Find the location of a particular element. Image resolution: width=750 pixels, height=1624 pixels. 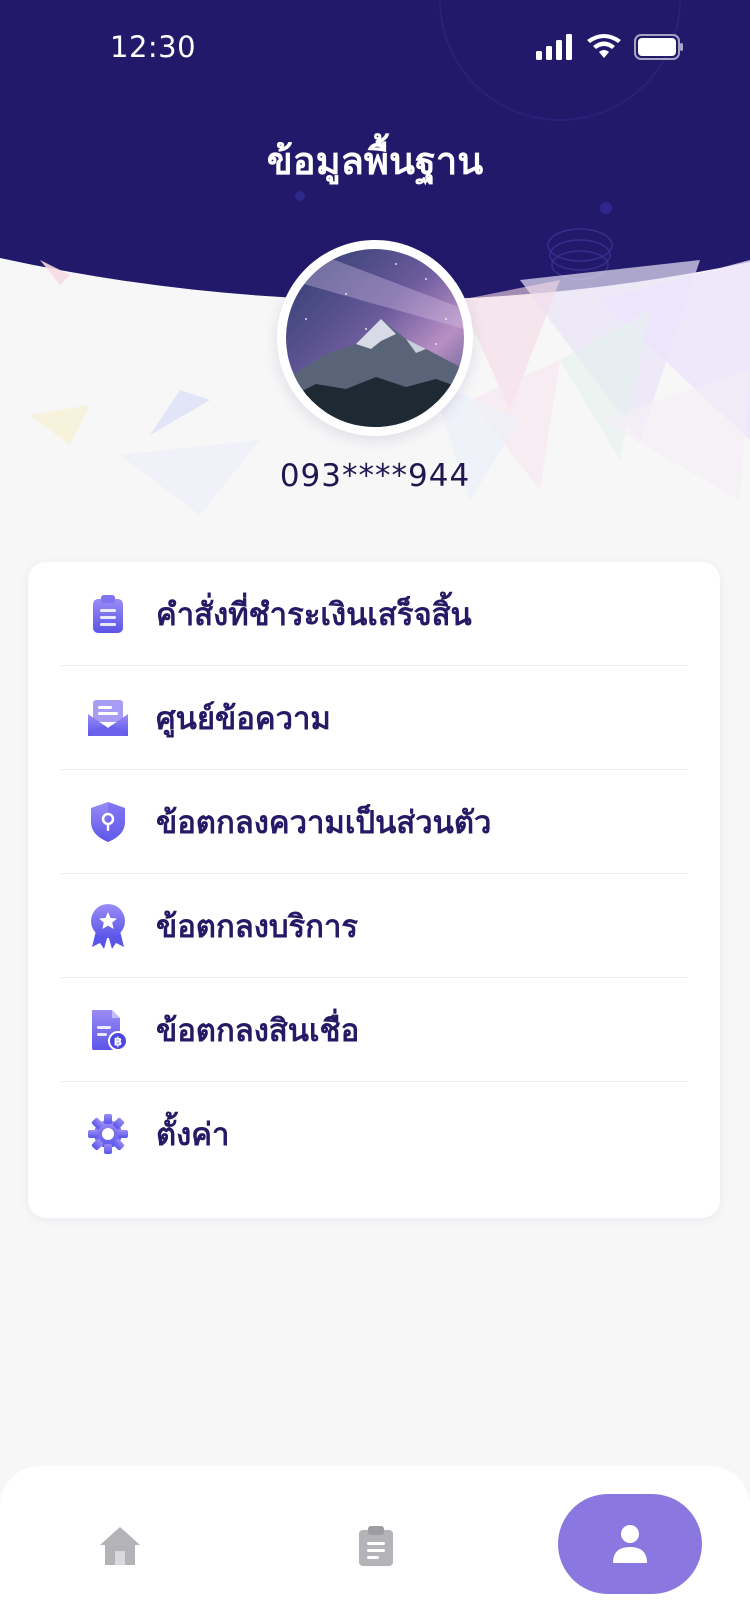

bottom-navigation is located at coordinates (375, 1545).